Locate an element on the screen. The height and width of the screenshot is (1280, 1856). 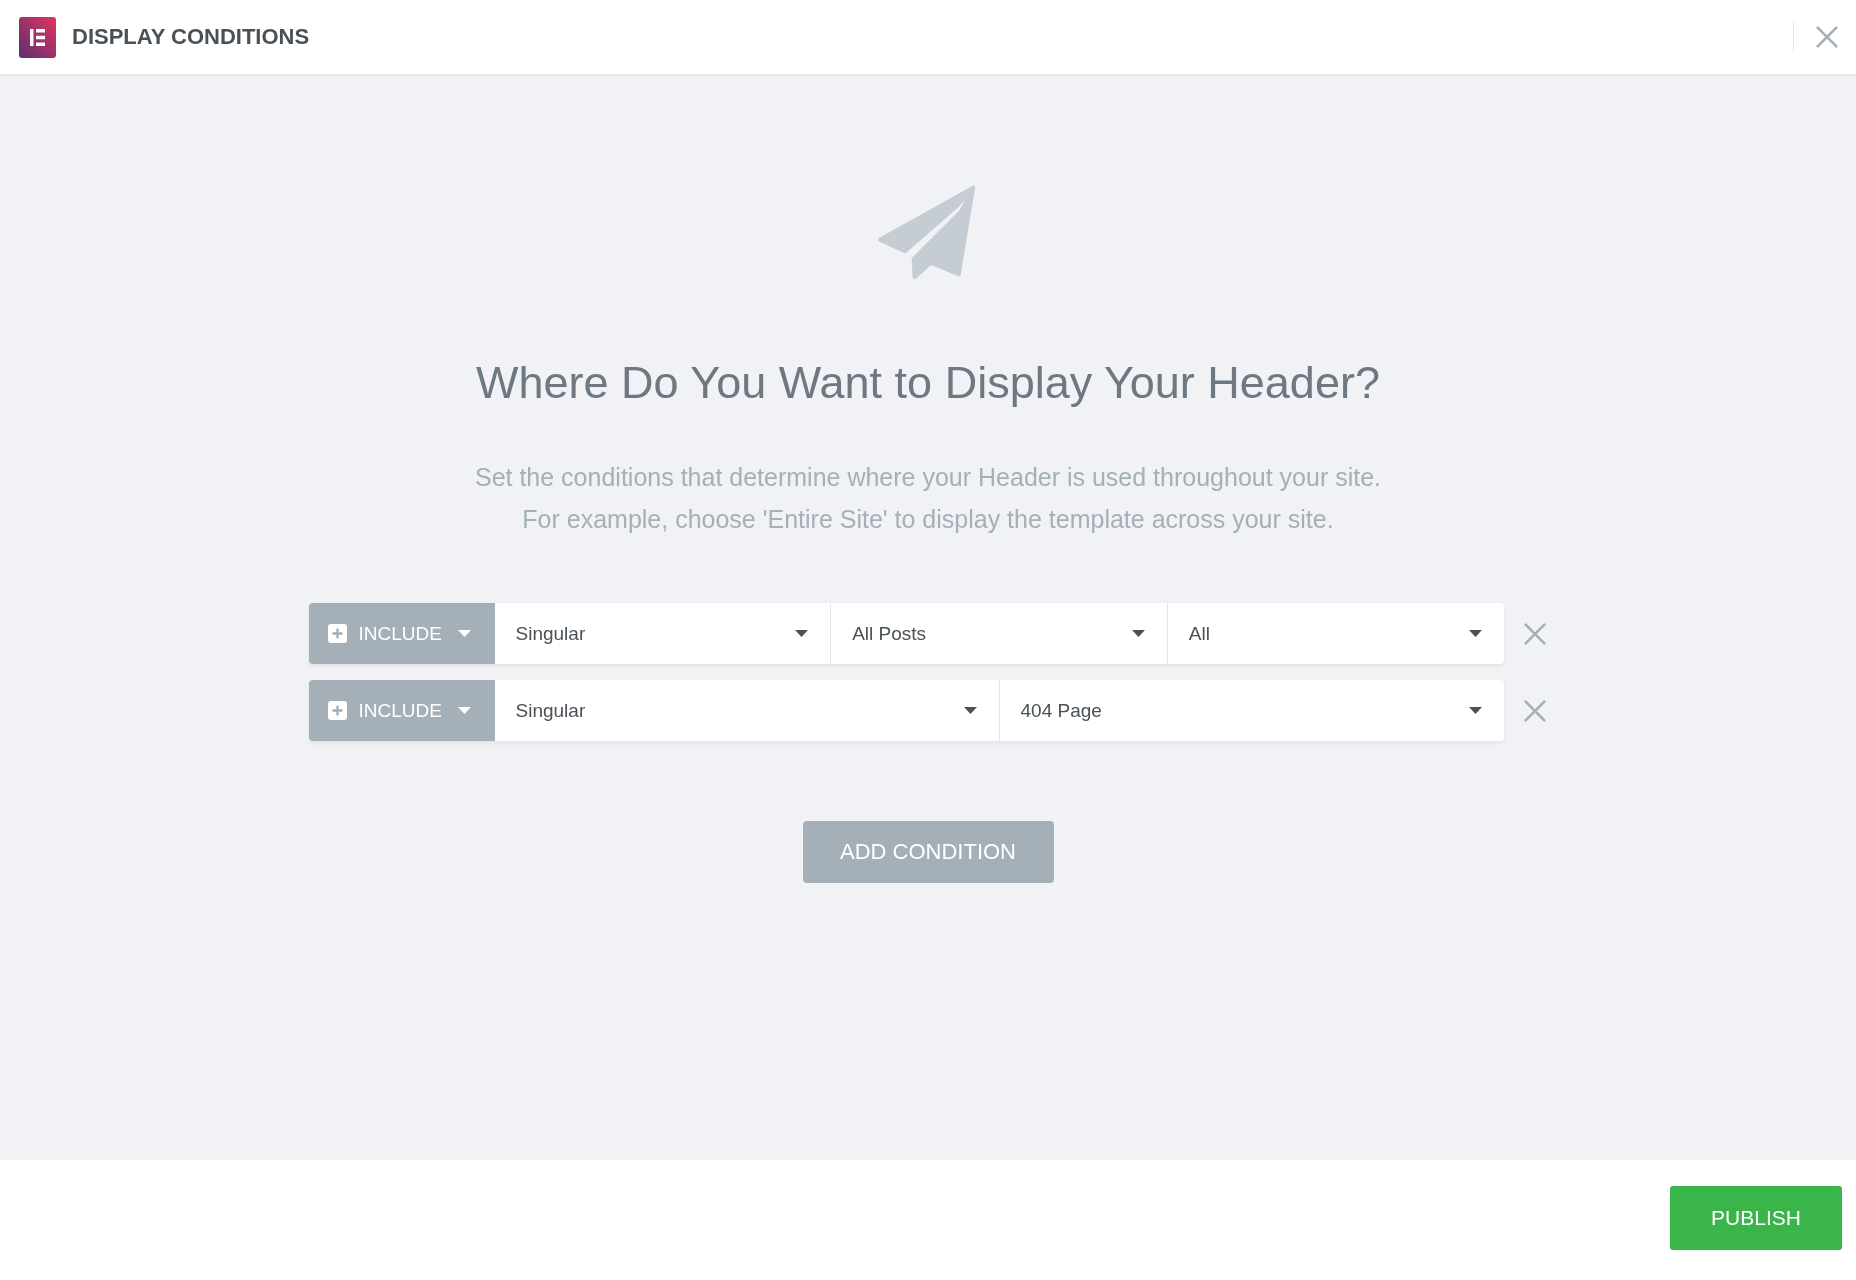
heading: Where Do You Want to Display Your Header? is located at coordinates (928, 383).